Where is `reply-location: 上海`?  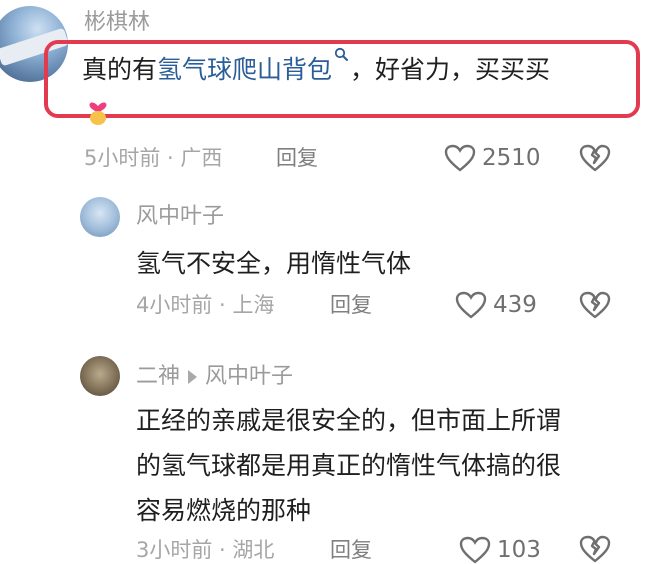
reply-location: 上海 is located at coordinates (253, 305).